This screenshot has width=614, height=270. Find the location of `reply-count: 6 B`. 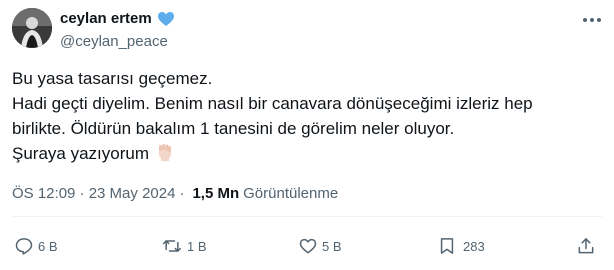

reply-count: 6 B is located at coordinates (48, 246).